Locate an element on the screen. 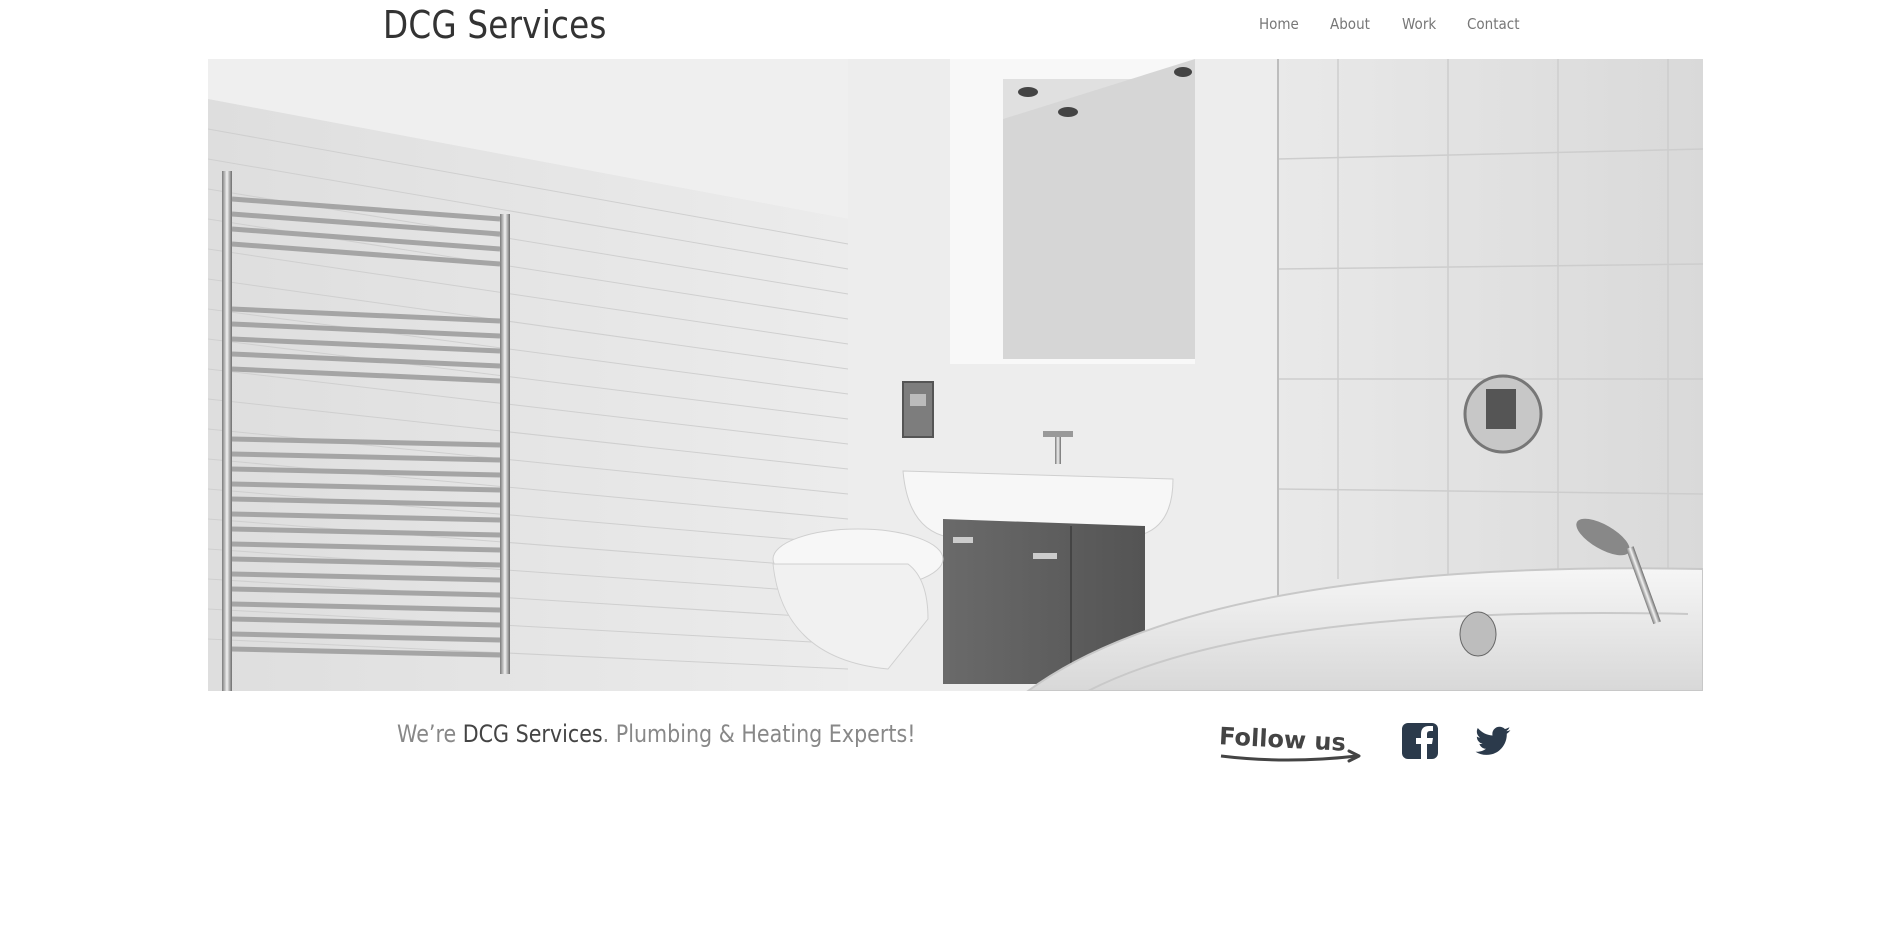  facebook-icon is located at coordinates (1420, 741).